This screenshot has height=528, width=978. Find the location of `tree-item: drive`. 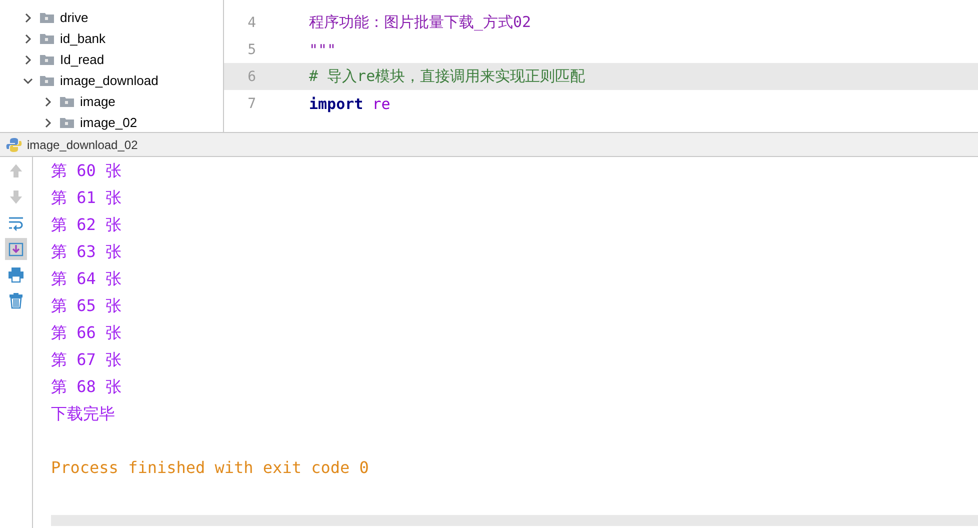

tree-item: drive is located at coordinates (111, 17).